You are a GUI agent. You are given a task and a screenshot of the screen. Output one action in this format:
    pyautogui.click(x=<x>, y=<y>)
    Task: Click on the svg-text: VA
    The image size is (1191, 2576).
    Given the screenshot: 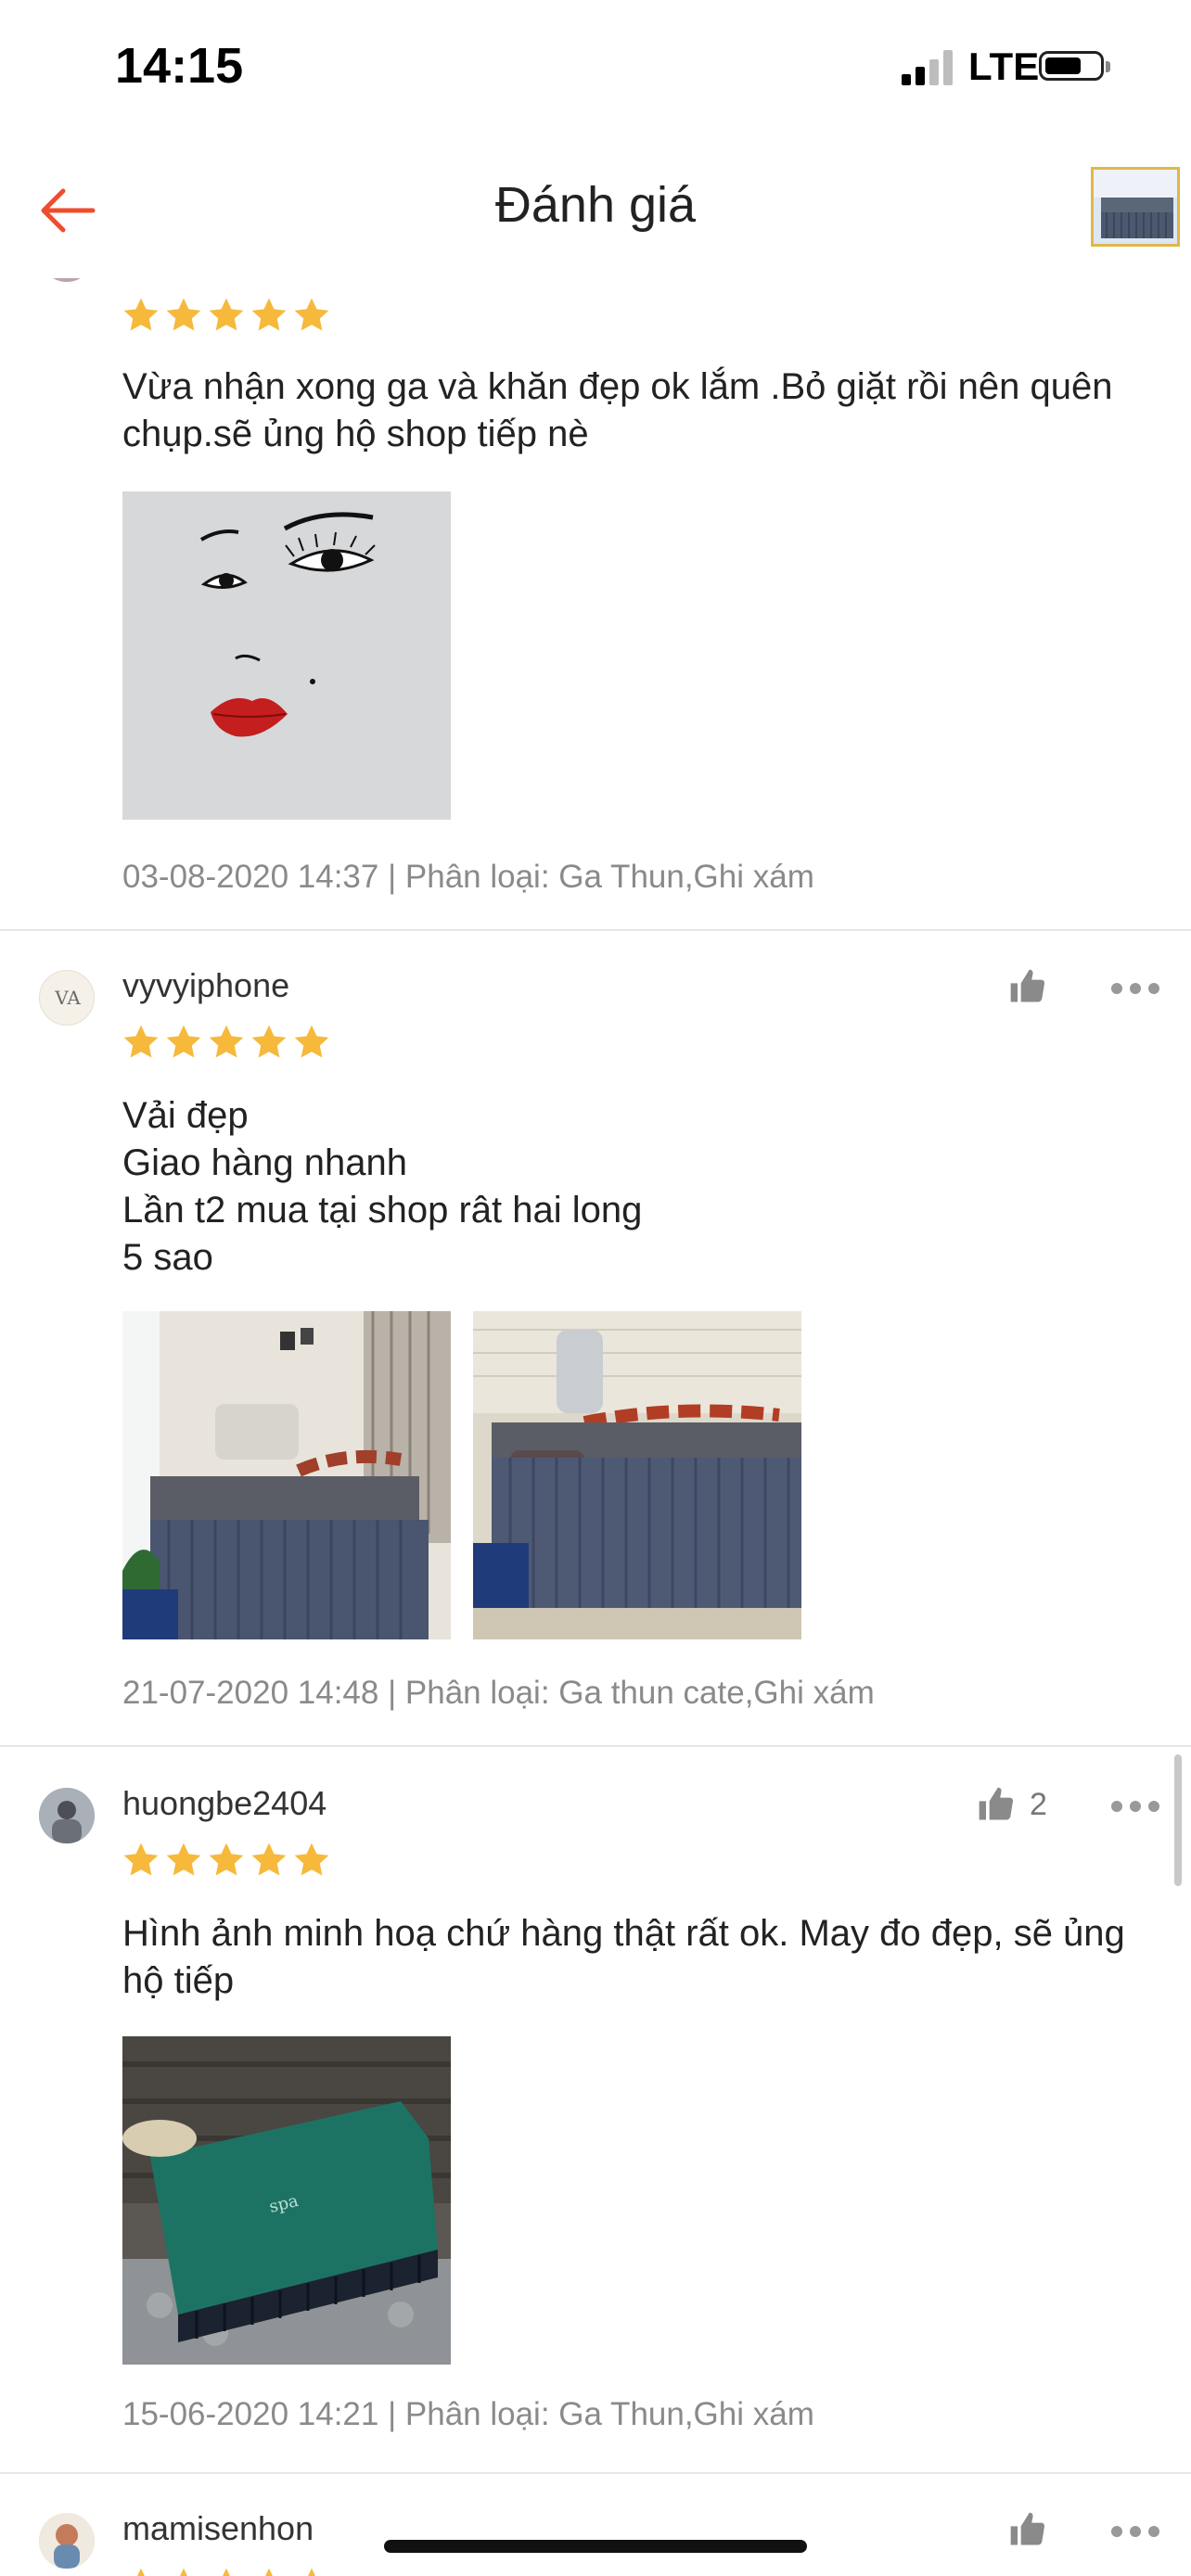 What is the action you would take?
    pyautogui.click(x=67, y=998)
    